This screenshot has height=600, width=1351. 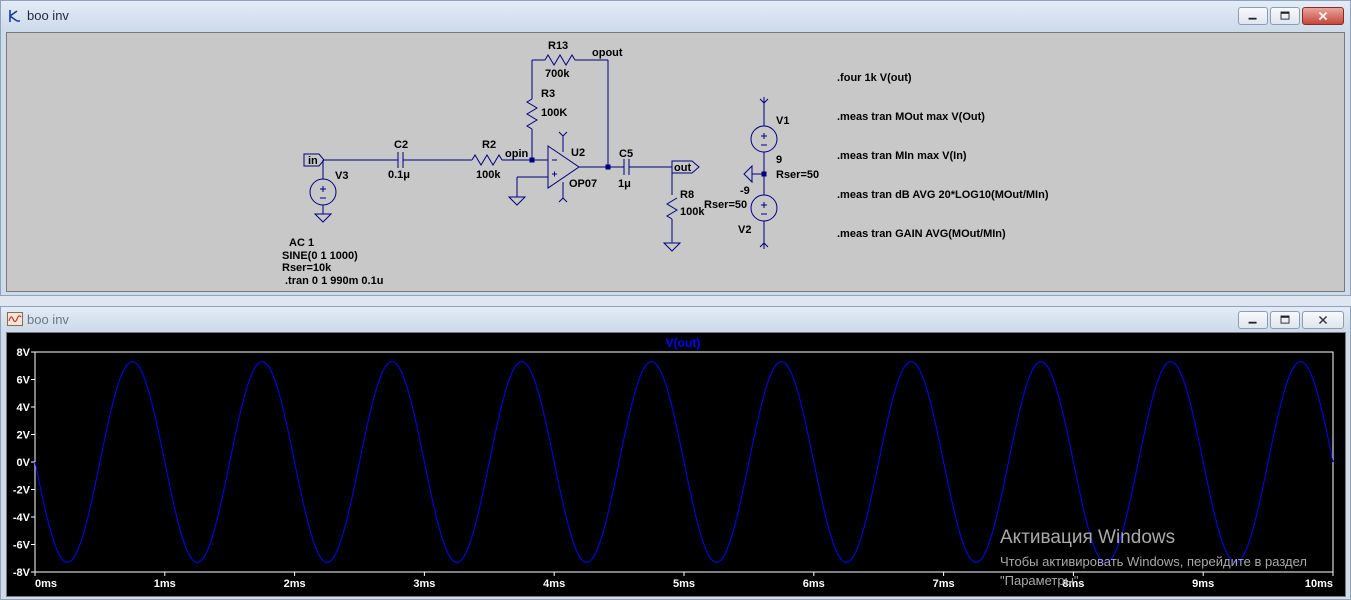 I want to click on u2-label: U2, so click(x=578, y=153).